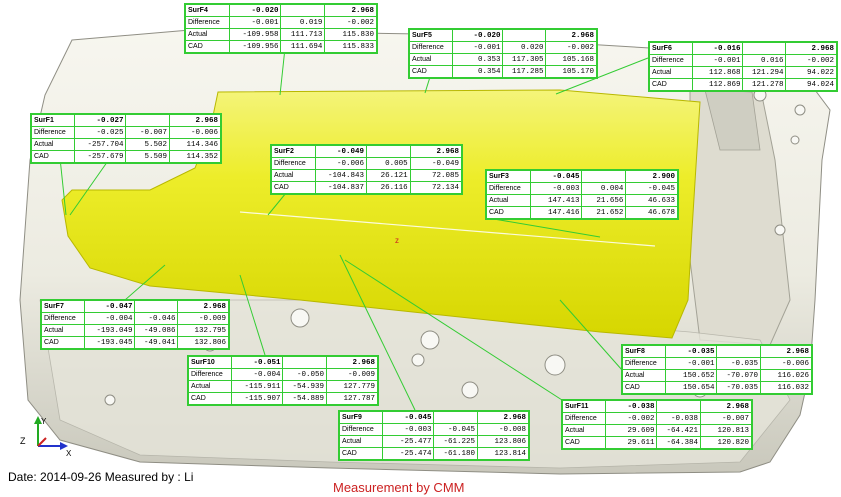  I want to click on value-y: 26.121, so click(388, 175).